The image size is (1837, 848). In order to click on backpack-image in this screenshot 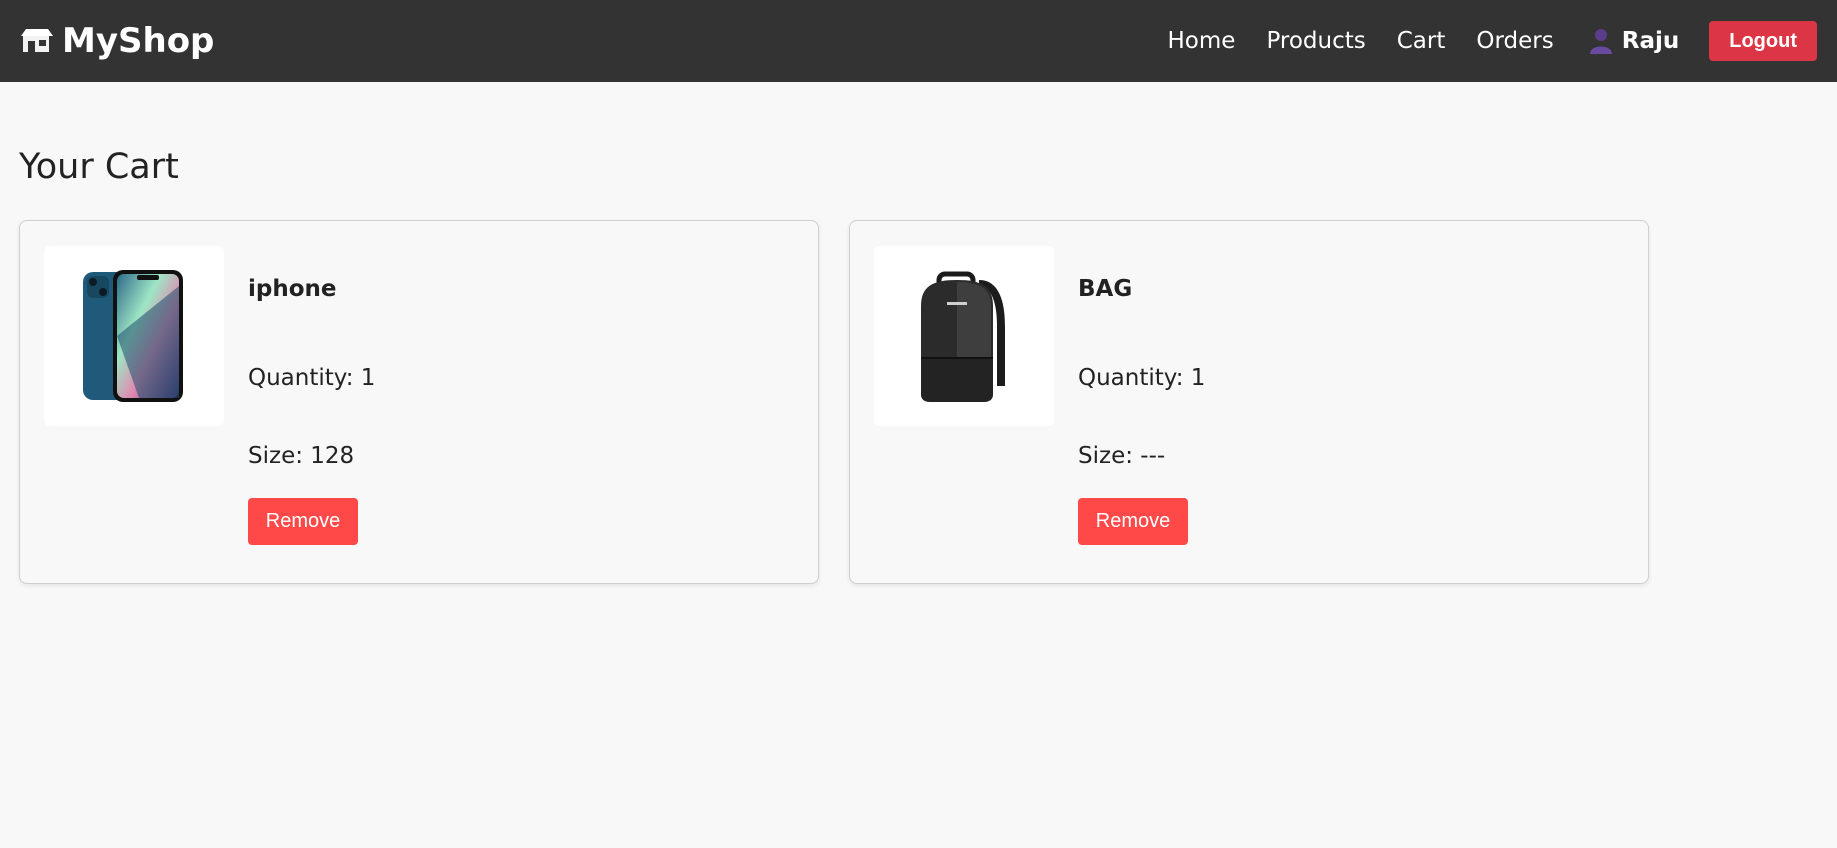, I will do `click(964, 336)`.